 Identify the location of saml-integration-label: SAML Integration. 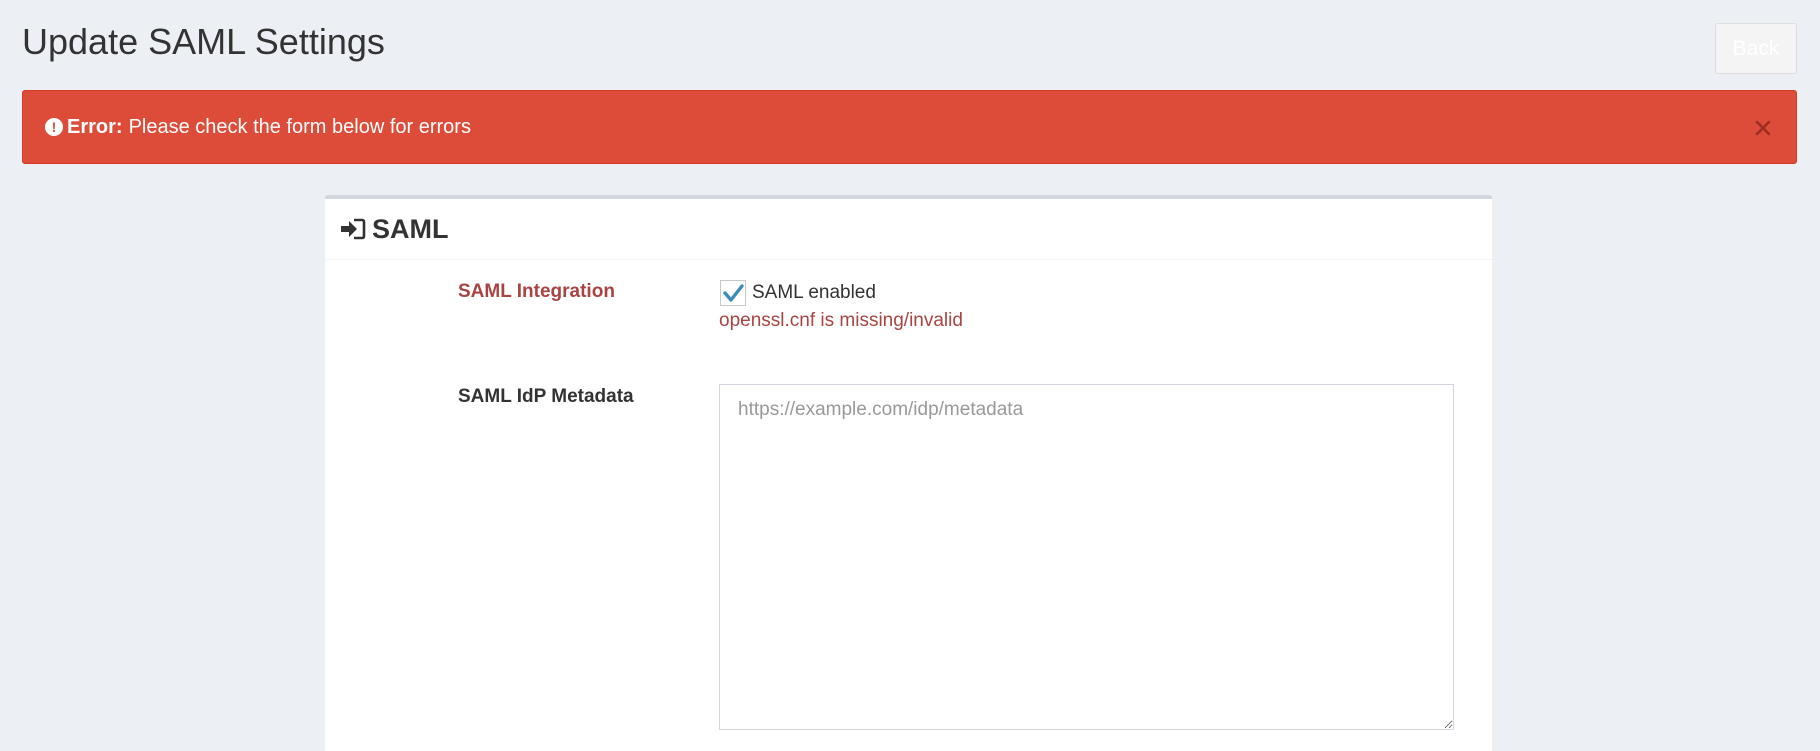
(536, 291).